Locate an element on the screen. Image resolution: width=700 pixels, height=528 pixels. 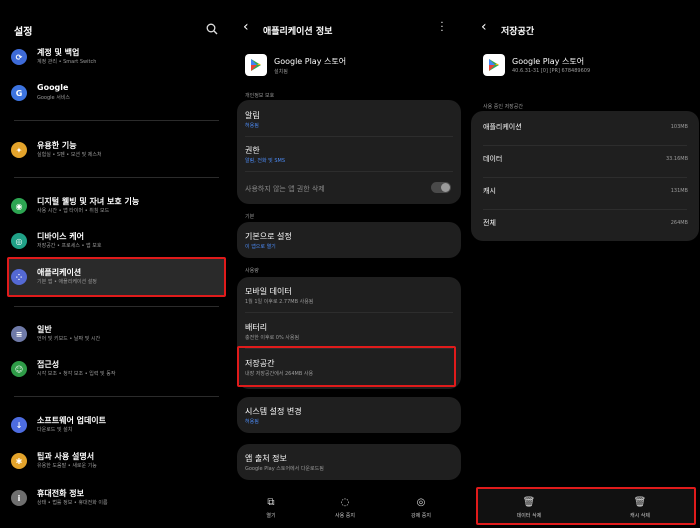
storage-highlight is located at coordinates (346, 366).